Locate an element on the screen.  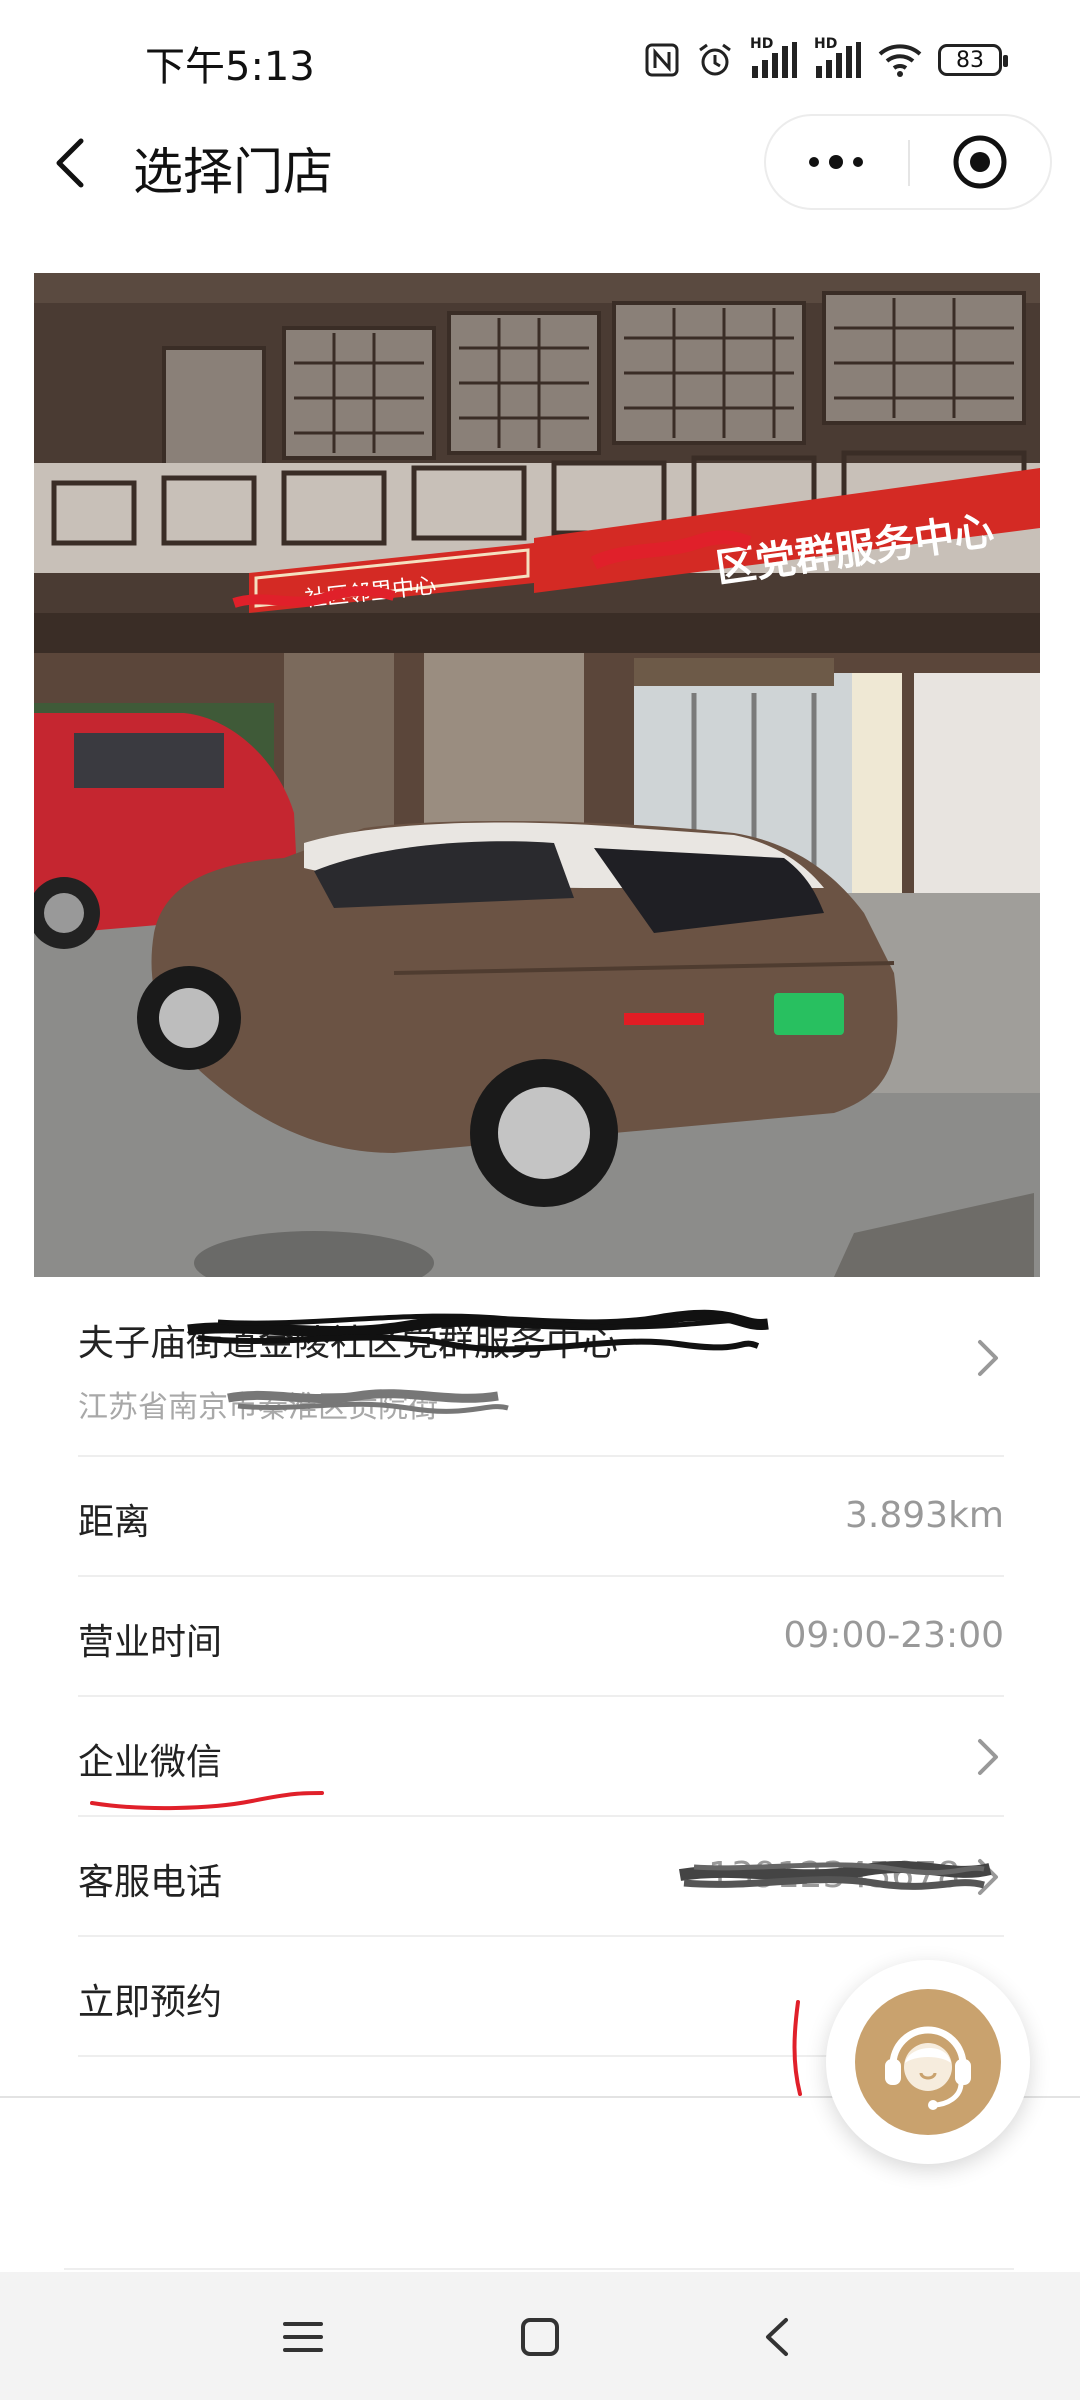
system-nav-bar is located at coordinates (540, 2336).